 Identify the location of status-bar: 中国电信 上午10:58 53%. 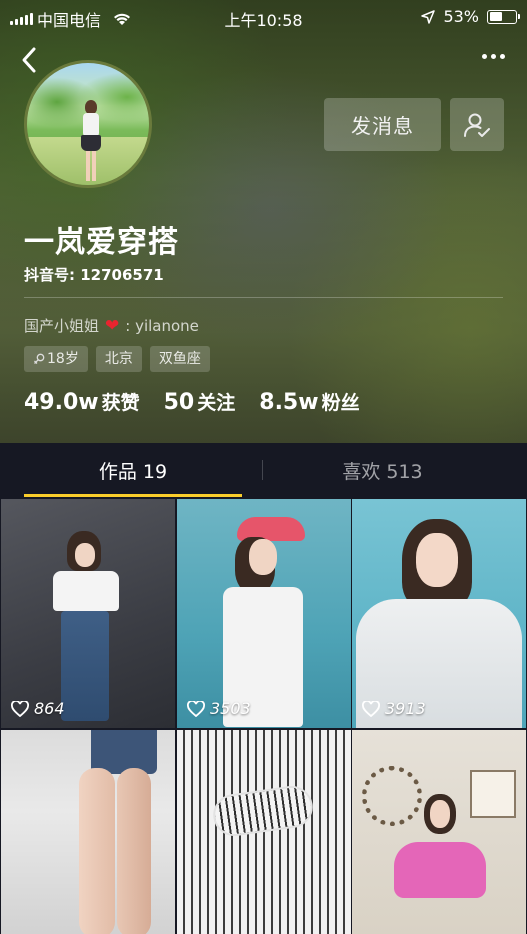
(263, 17).